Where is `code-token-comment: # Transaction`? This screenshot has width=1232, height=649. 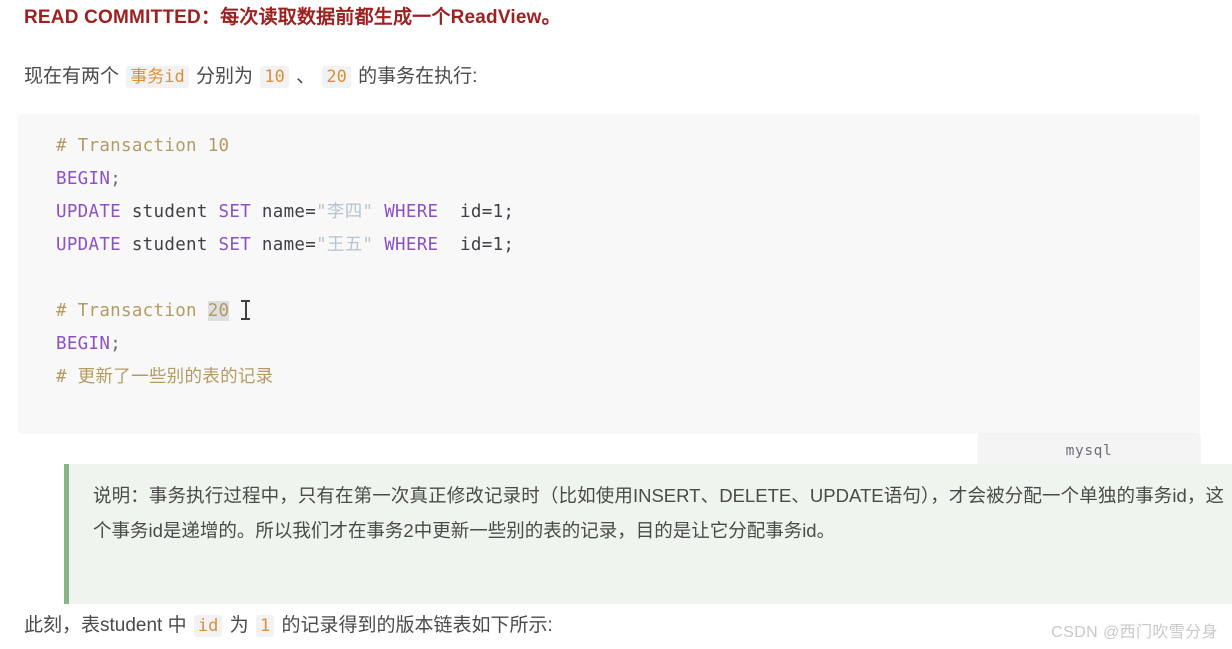
code-token-comment: # Transaction is located at coordinates (132, 311).